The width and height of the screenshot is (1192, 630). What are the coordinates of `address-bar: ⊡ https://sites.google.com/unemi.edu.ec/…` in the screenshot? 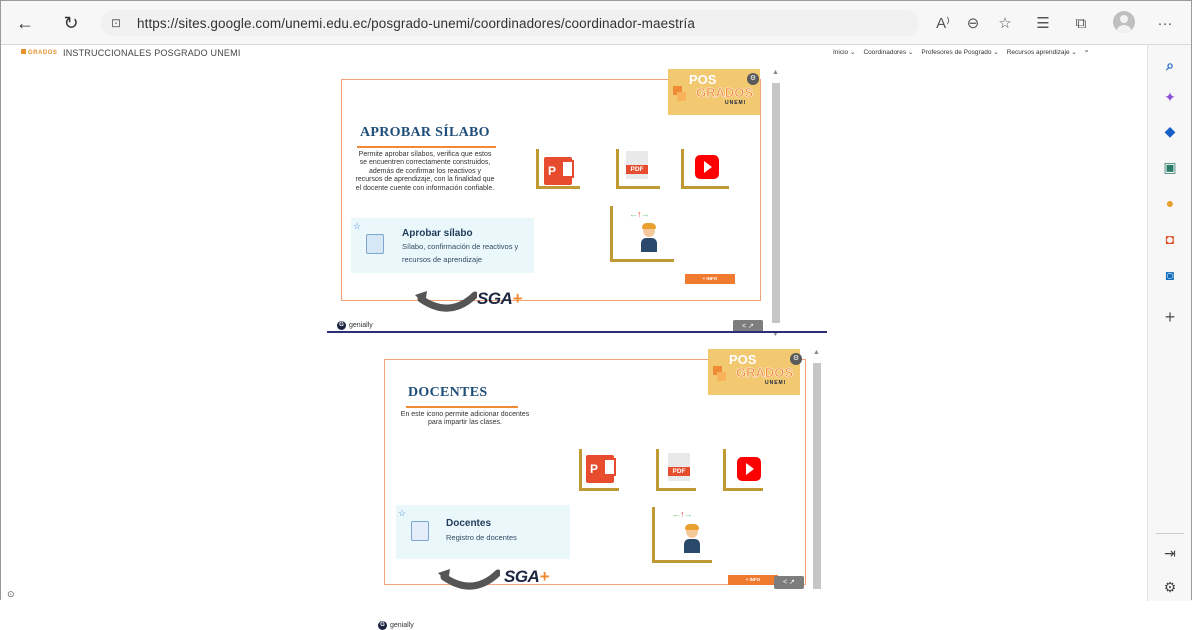 It's located at (510, 23).